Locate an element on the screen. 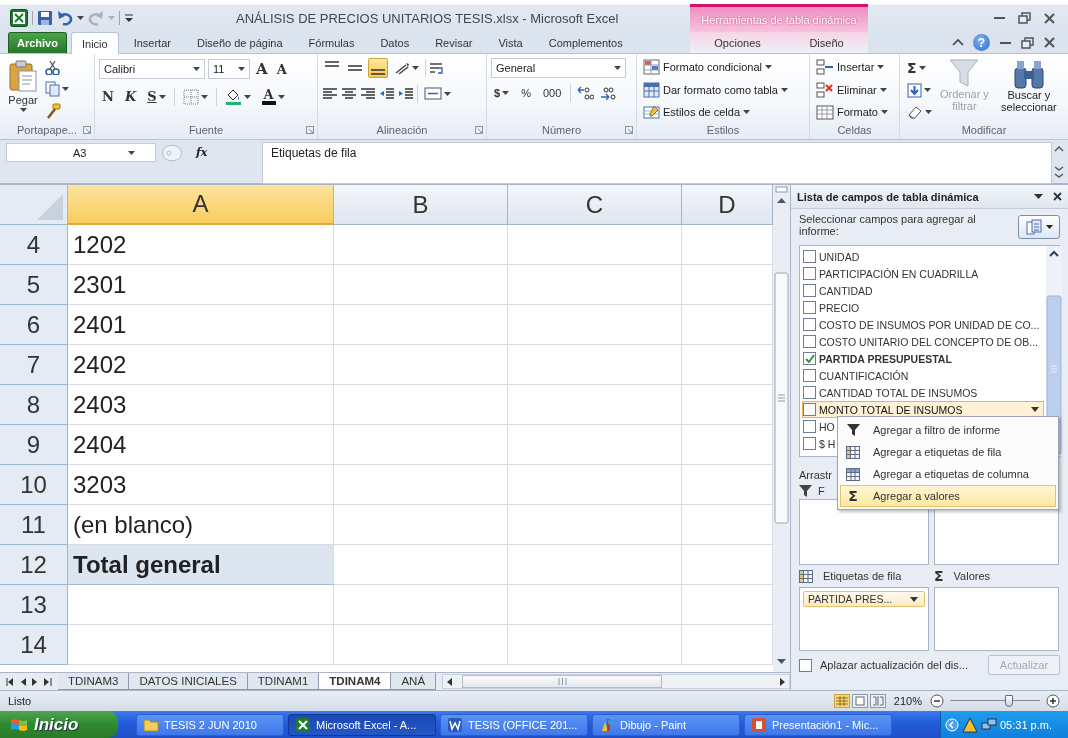 This screenshot has width=1068, height=738. group-label: Número is located at coordinates (561, 130).